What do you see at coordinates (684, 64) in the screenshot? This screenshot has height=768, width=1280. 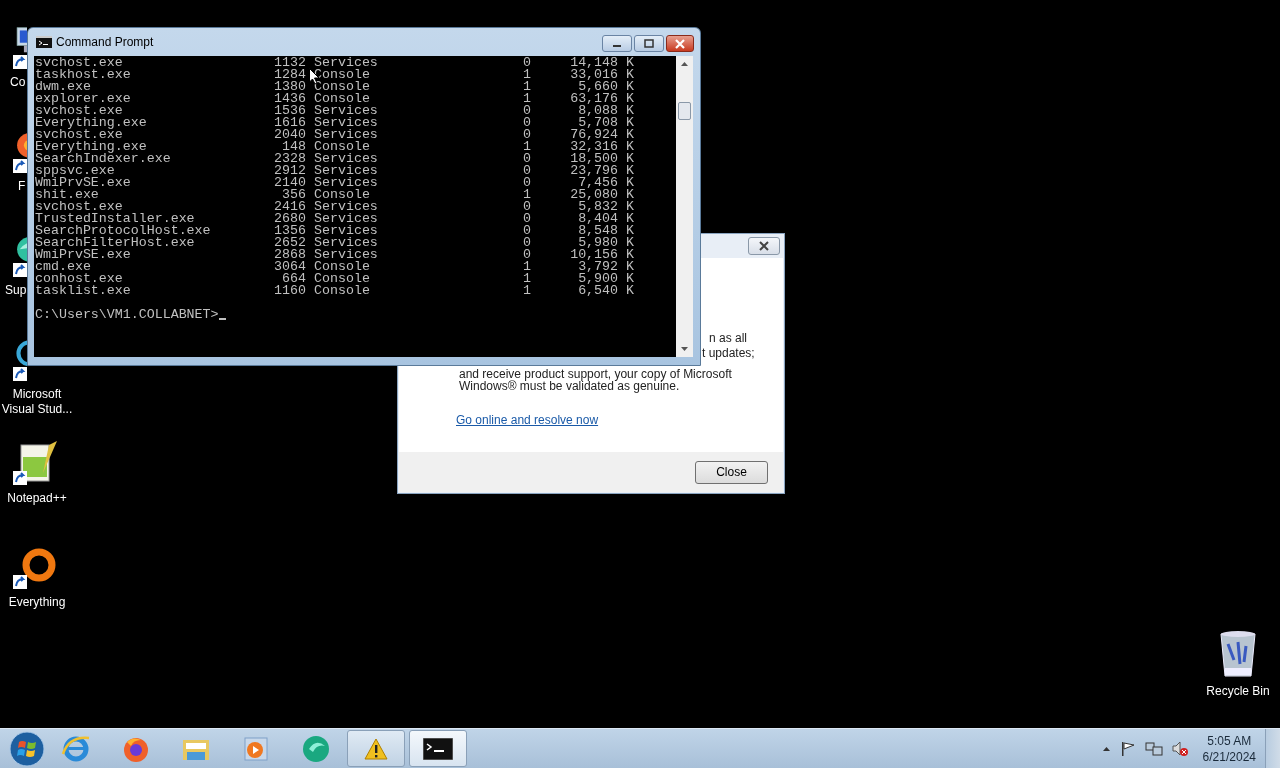 I see `scroll-up-icon` at bounding box center [684, 64].